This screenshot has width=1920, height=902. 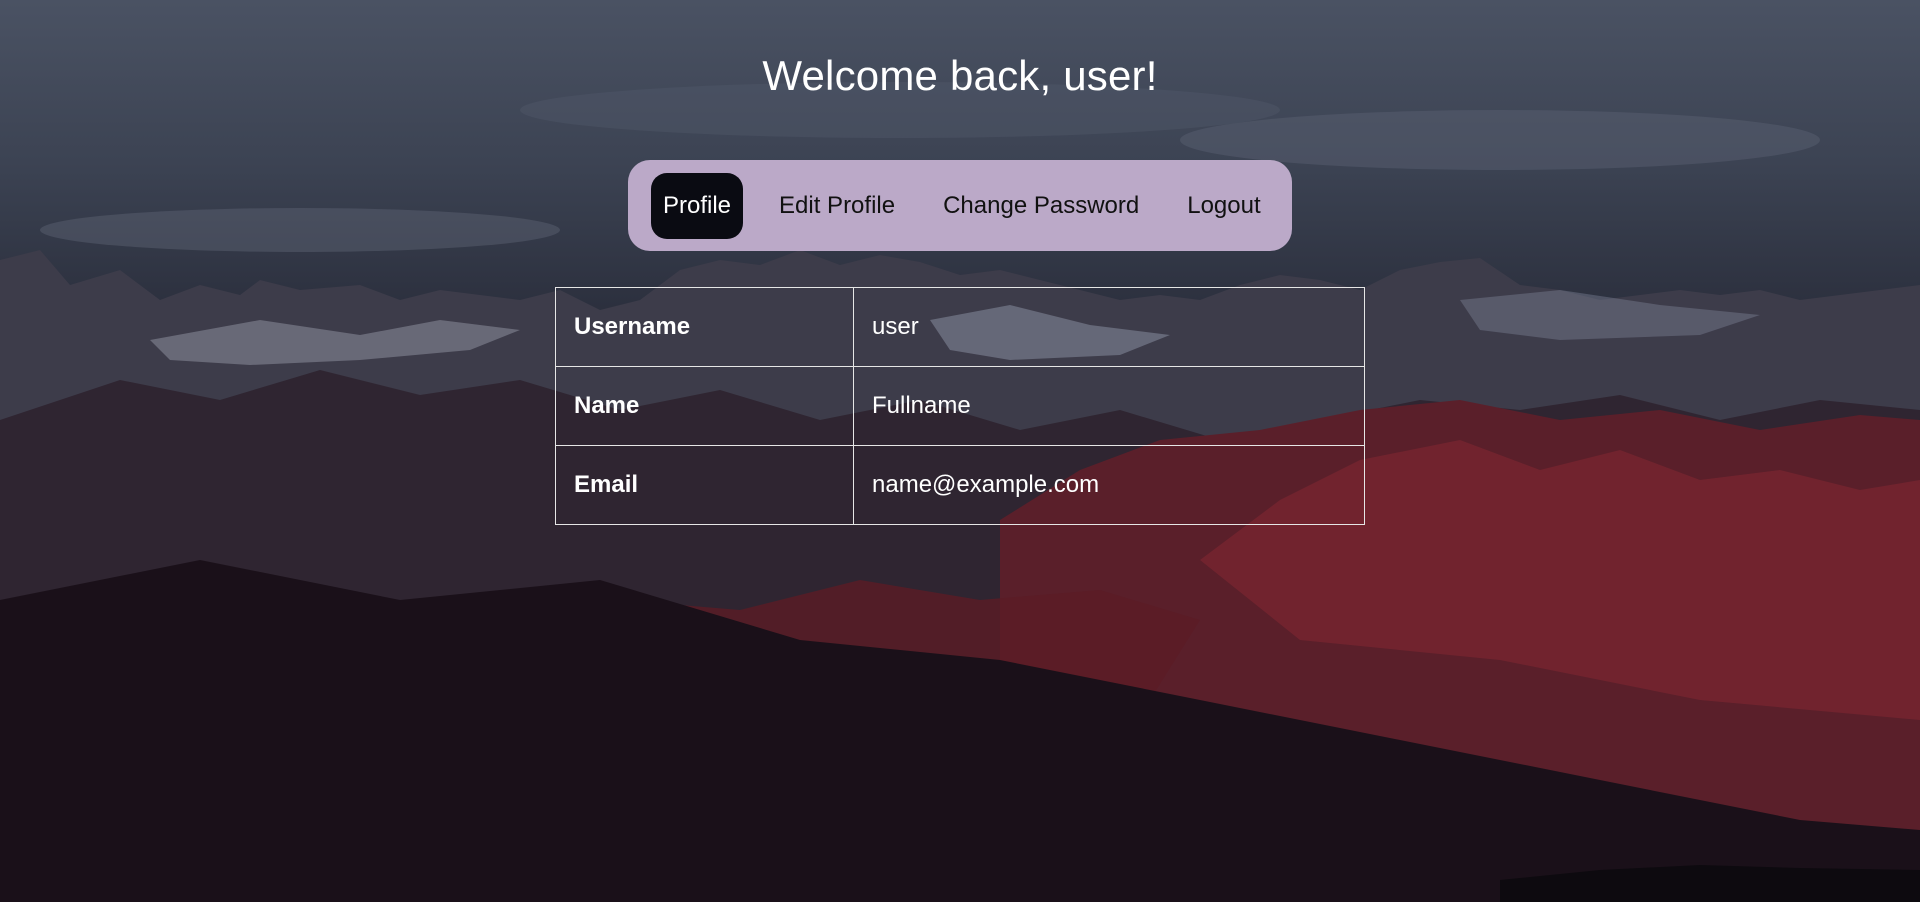 What do you see at coordinates (697, 205) in the screenshot?
I see `nav-tab-profile: Profile` at bounding box center [697, 205].